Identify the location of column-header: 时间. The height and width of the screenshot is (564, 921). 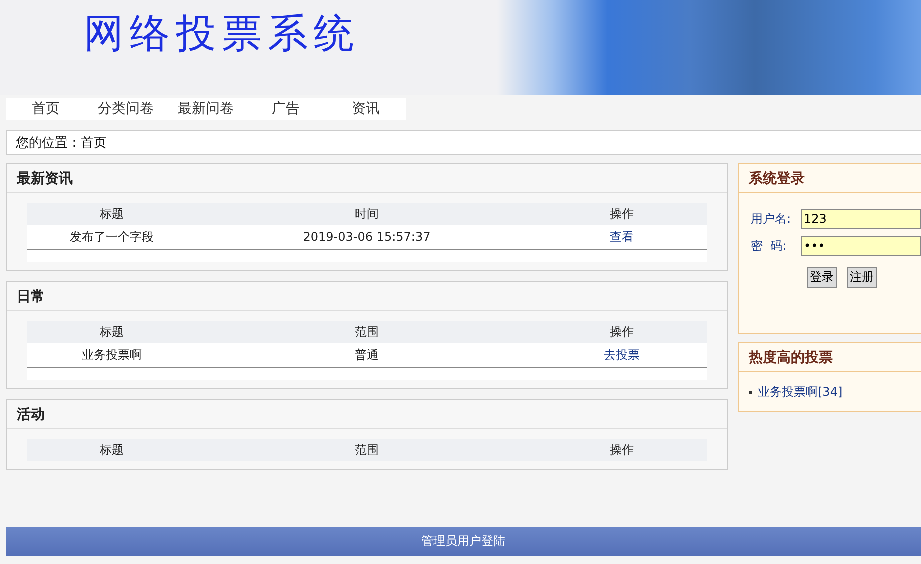
(367, 214).